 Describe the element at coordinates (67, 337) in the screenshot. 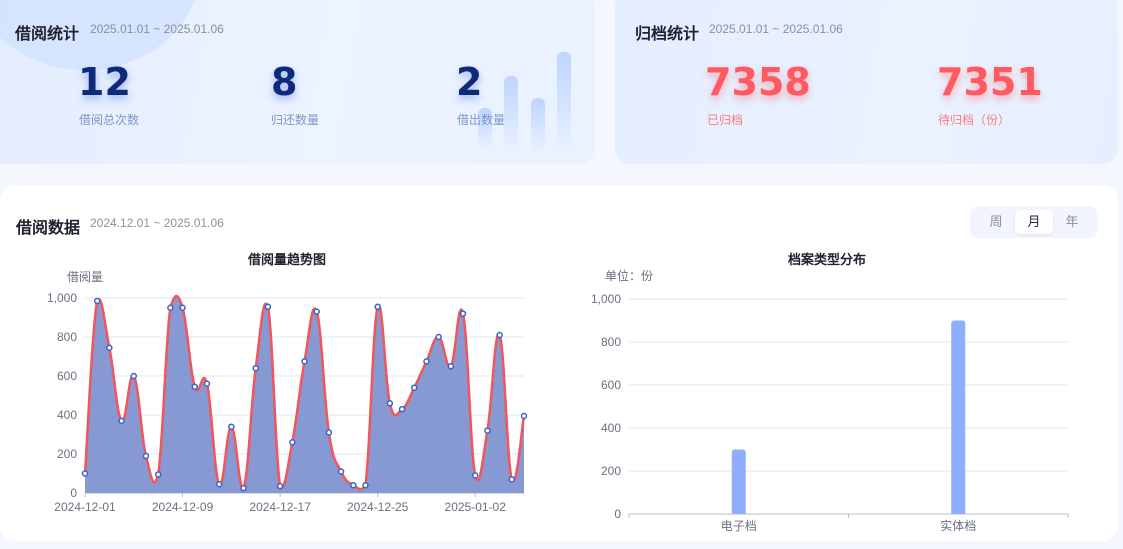

I see `trend-y-tick: 800` at that location.